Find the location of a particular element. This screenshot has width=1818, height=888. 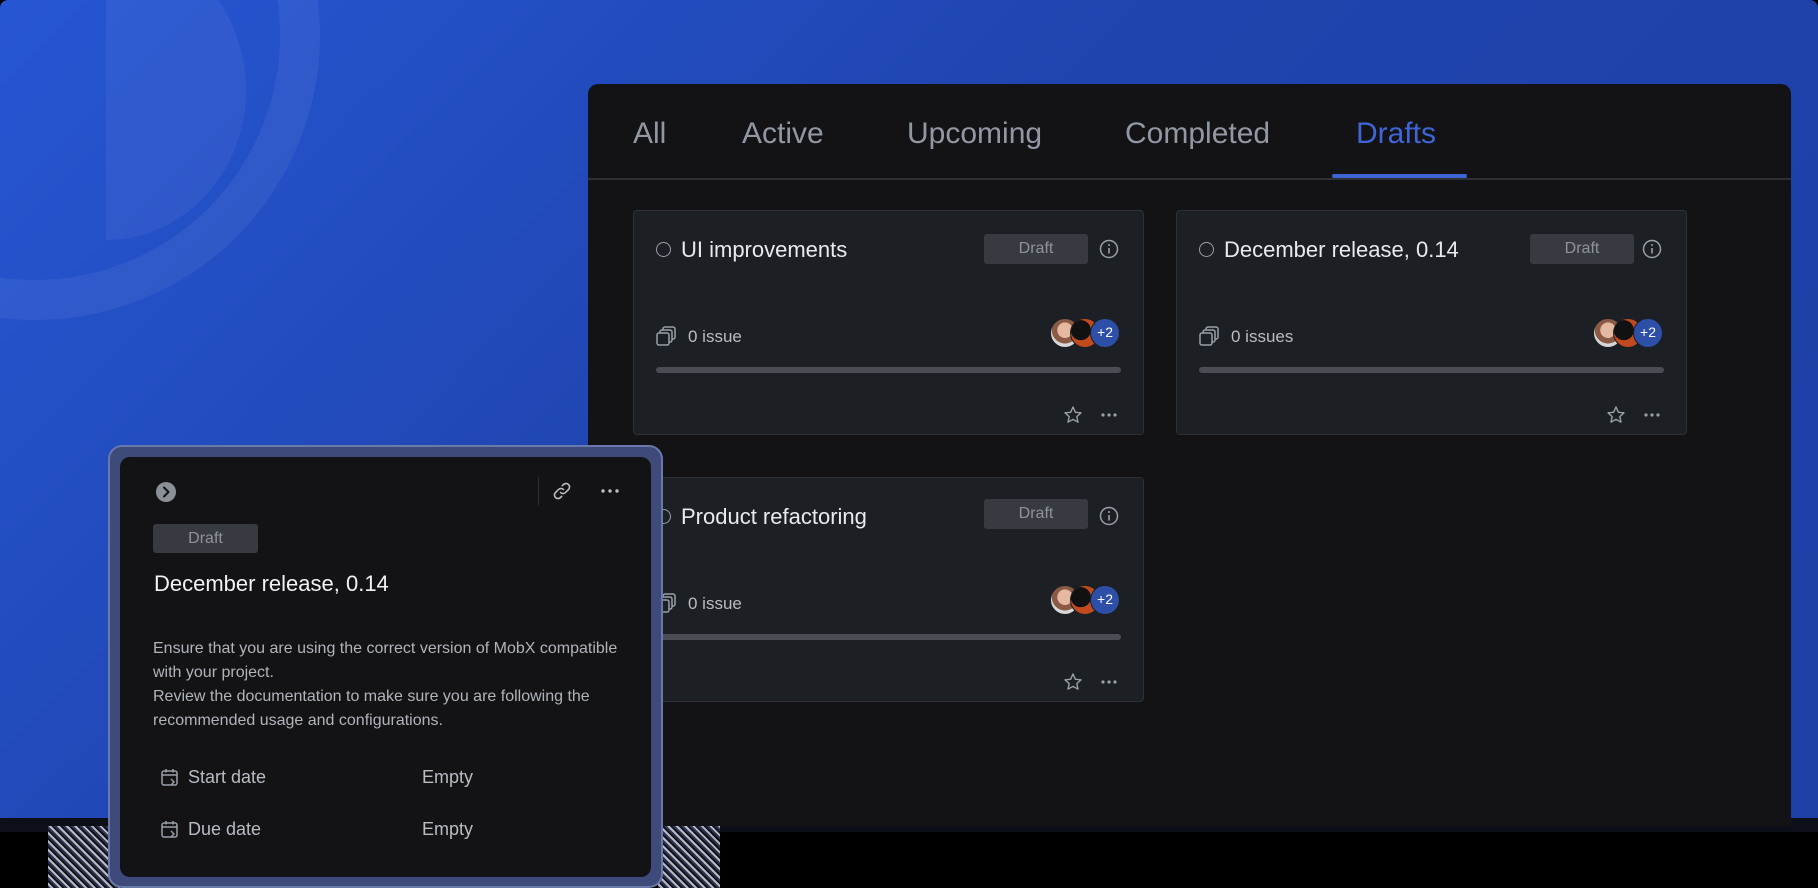

noise-artifact is located at coordinates (689, 857).